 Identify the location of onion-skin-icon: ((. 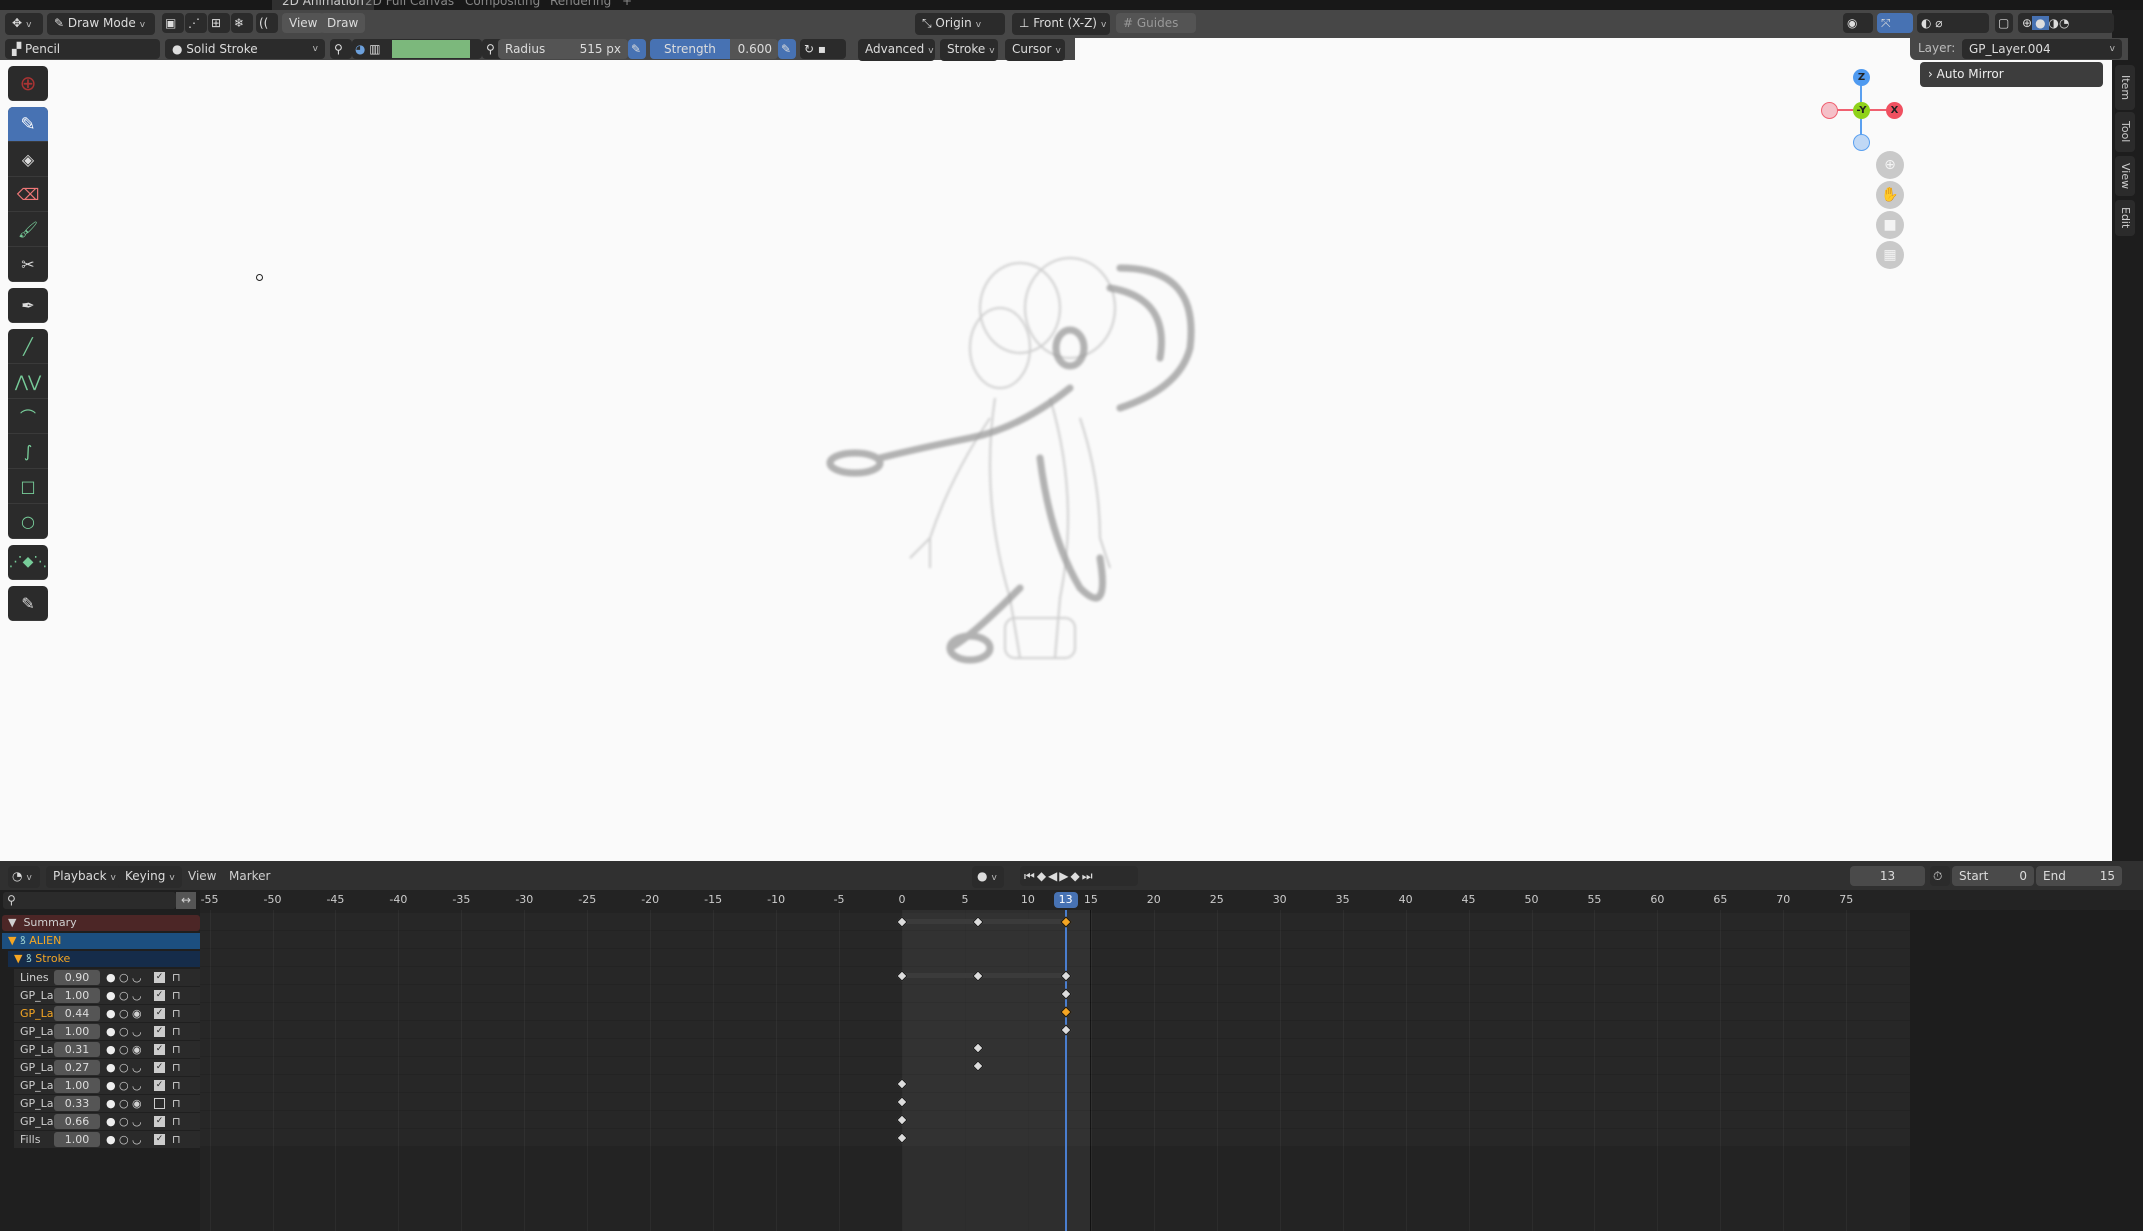
(267, 23).